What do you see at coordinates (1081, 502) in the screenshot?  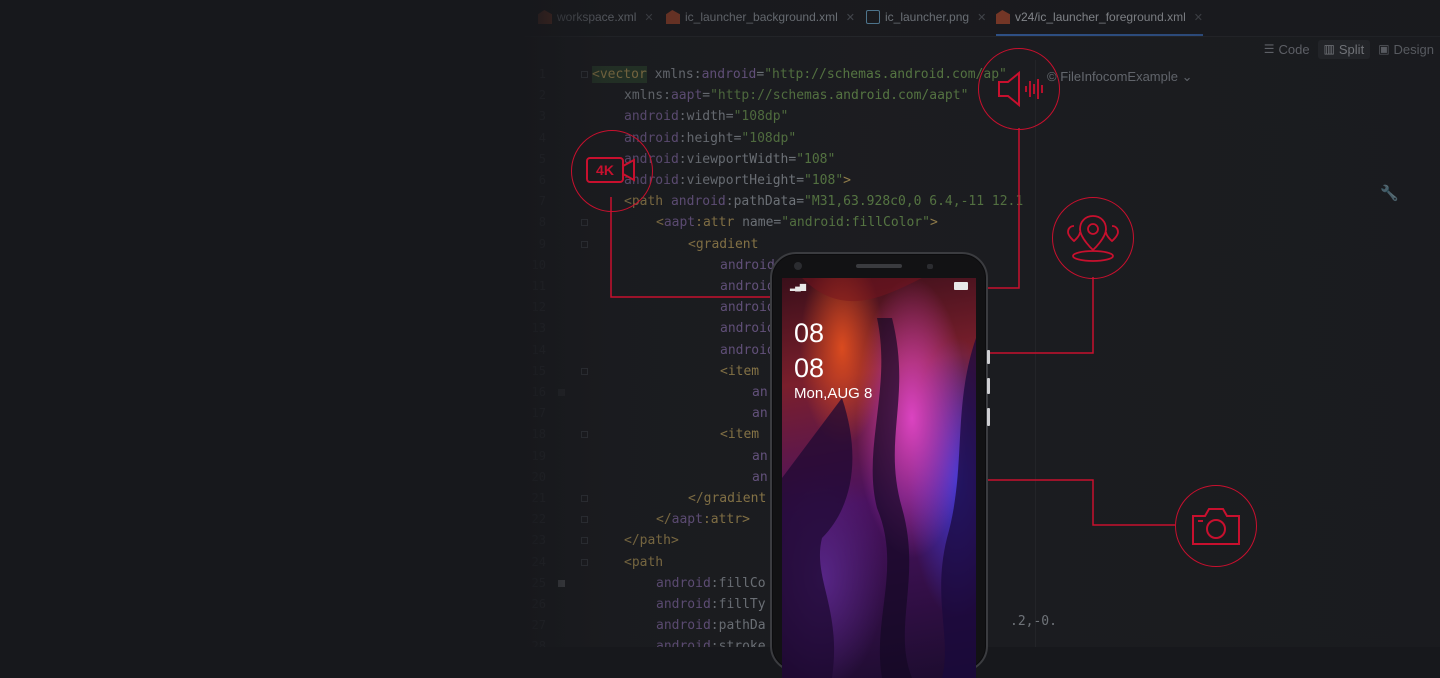 I see `connector-camera` at bounding box center [1081, 502].